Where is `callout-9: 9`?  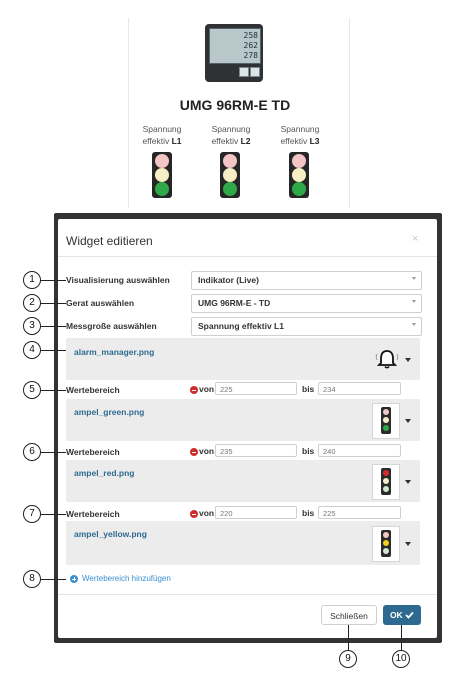 callout-9: 9 is located at coordinates (348, 659).